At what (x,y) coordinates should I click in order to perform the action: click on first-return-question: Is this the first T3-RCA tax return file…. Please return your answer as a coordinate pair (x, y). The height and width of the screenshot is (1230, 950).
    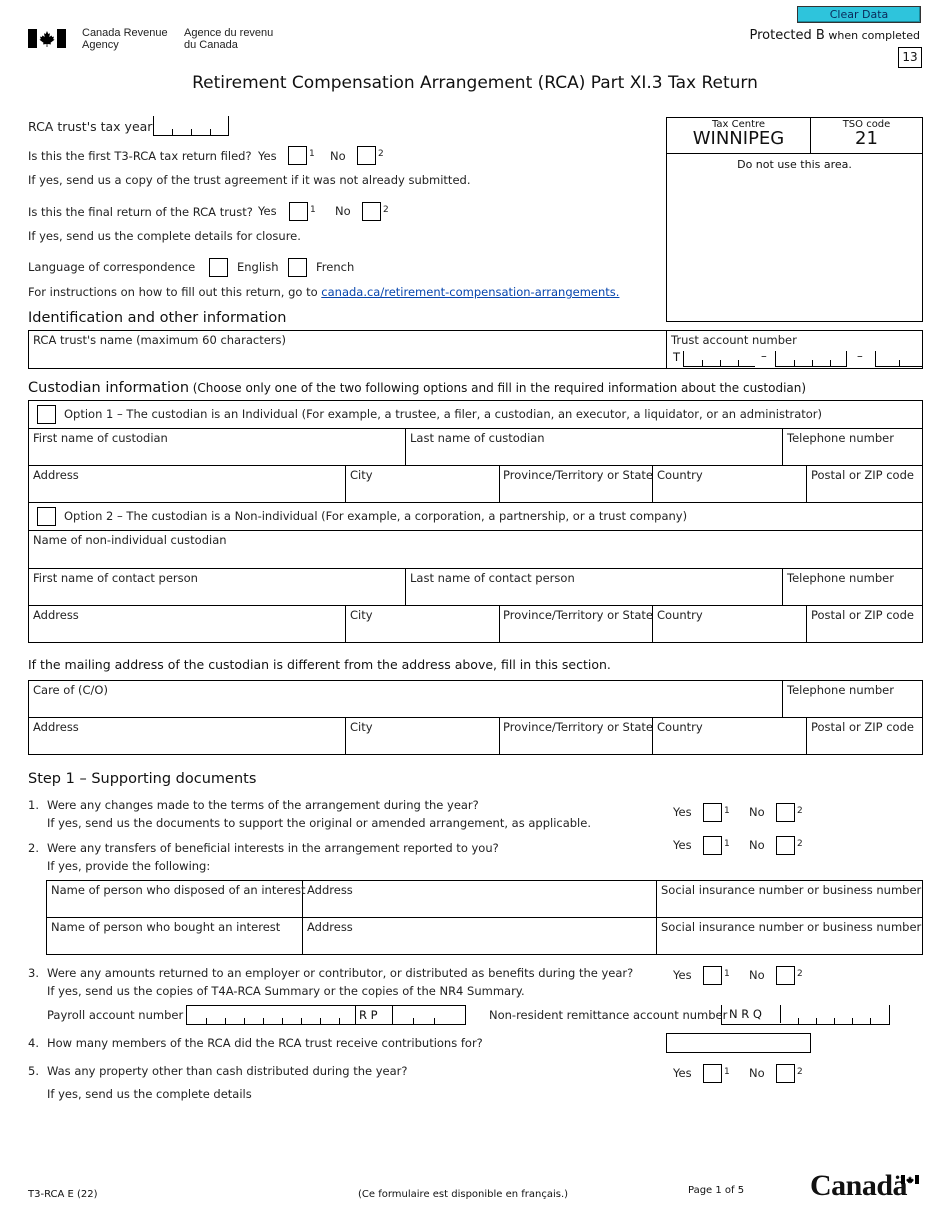
    Looking at the image, I should click on (140, 156).